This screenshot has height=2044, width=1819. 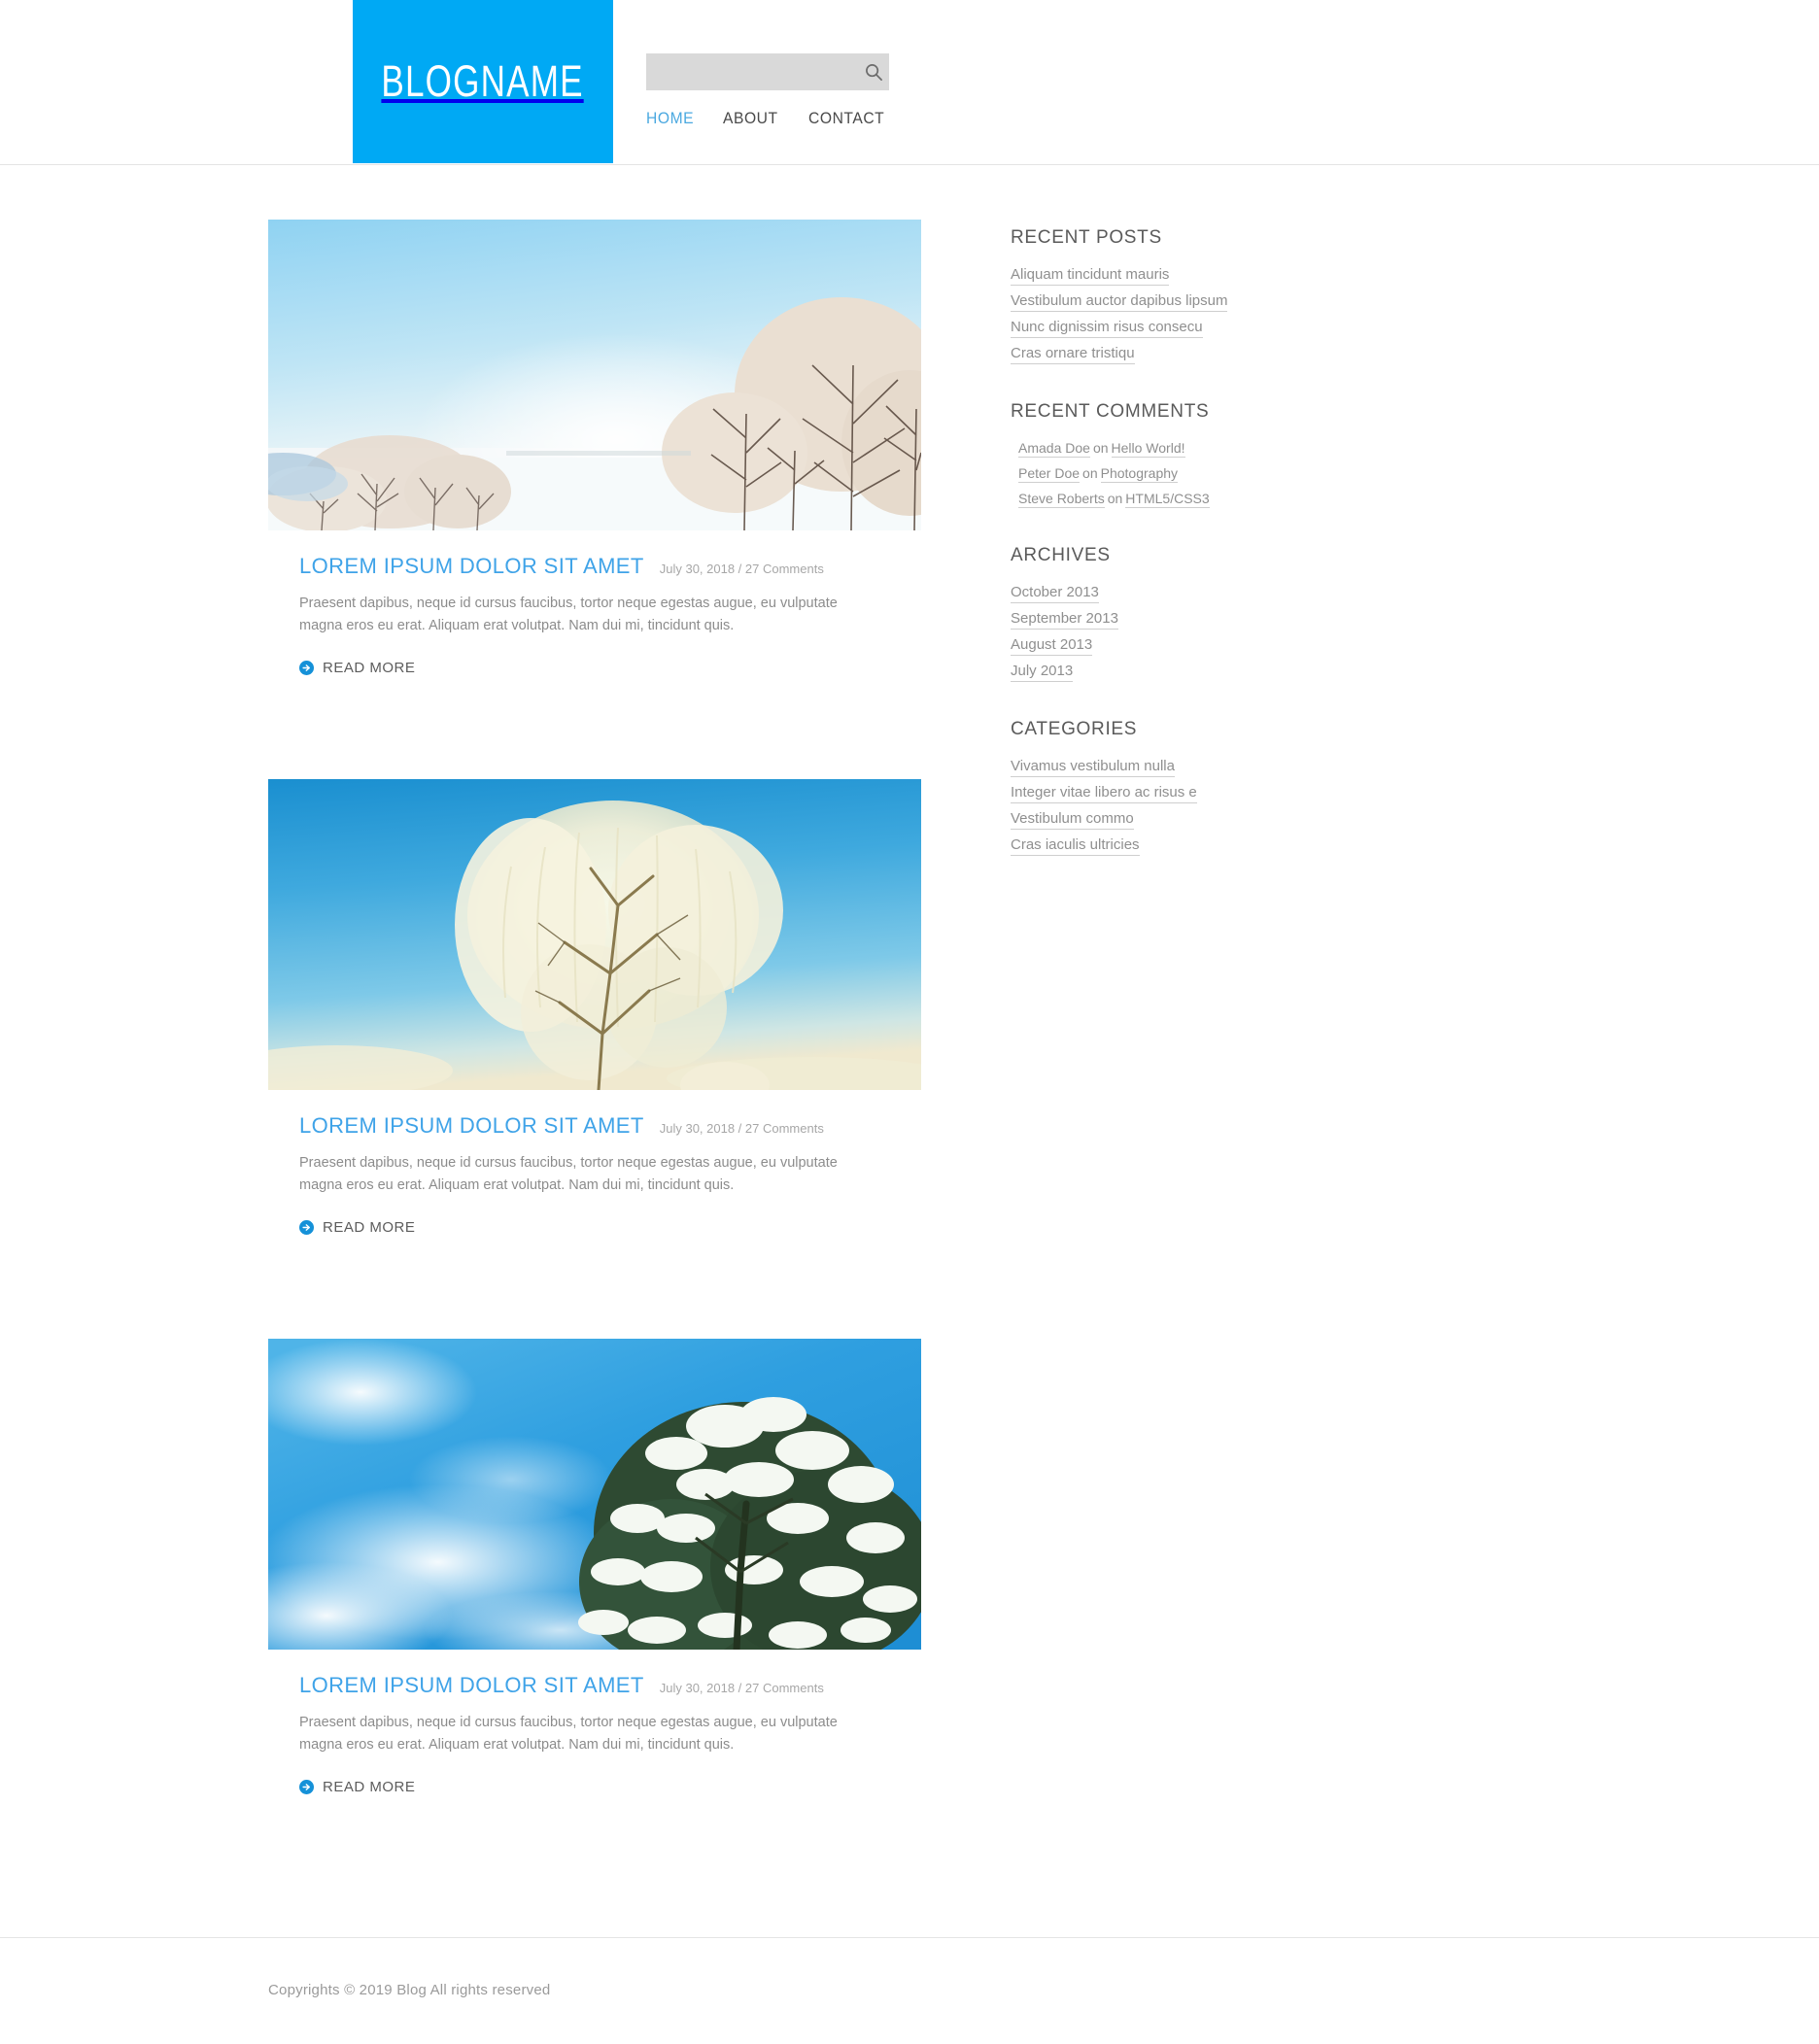 I want to click on category-link: Cras iaculis ultricies, so click(x=1075, y=846).